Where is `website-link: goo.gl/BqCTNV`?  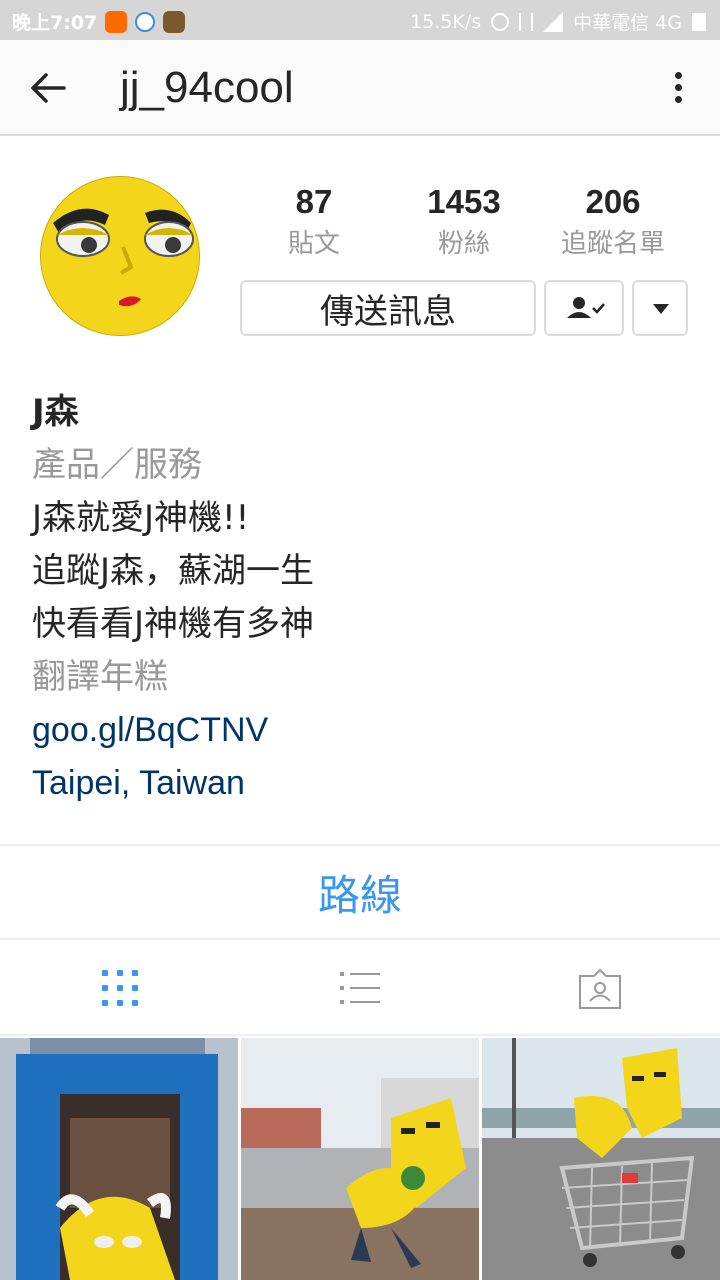
website-link: goo.gl/BqCTNV is located at coordinates (362, 730).